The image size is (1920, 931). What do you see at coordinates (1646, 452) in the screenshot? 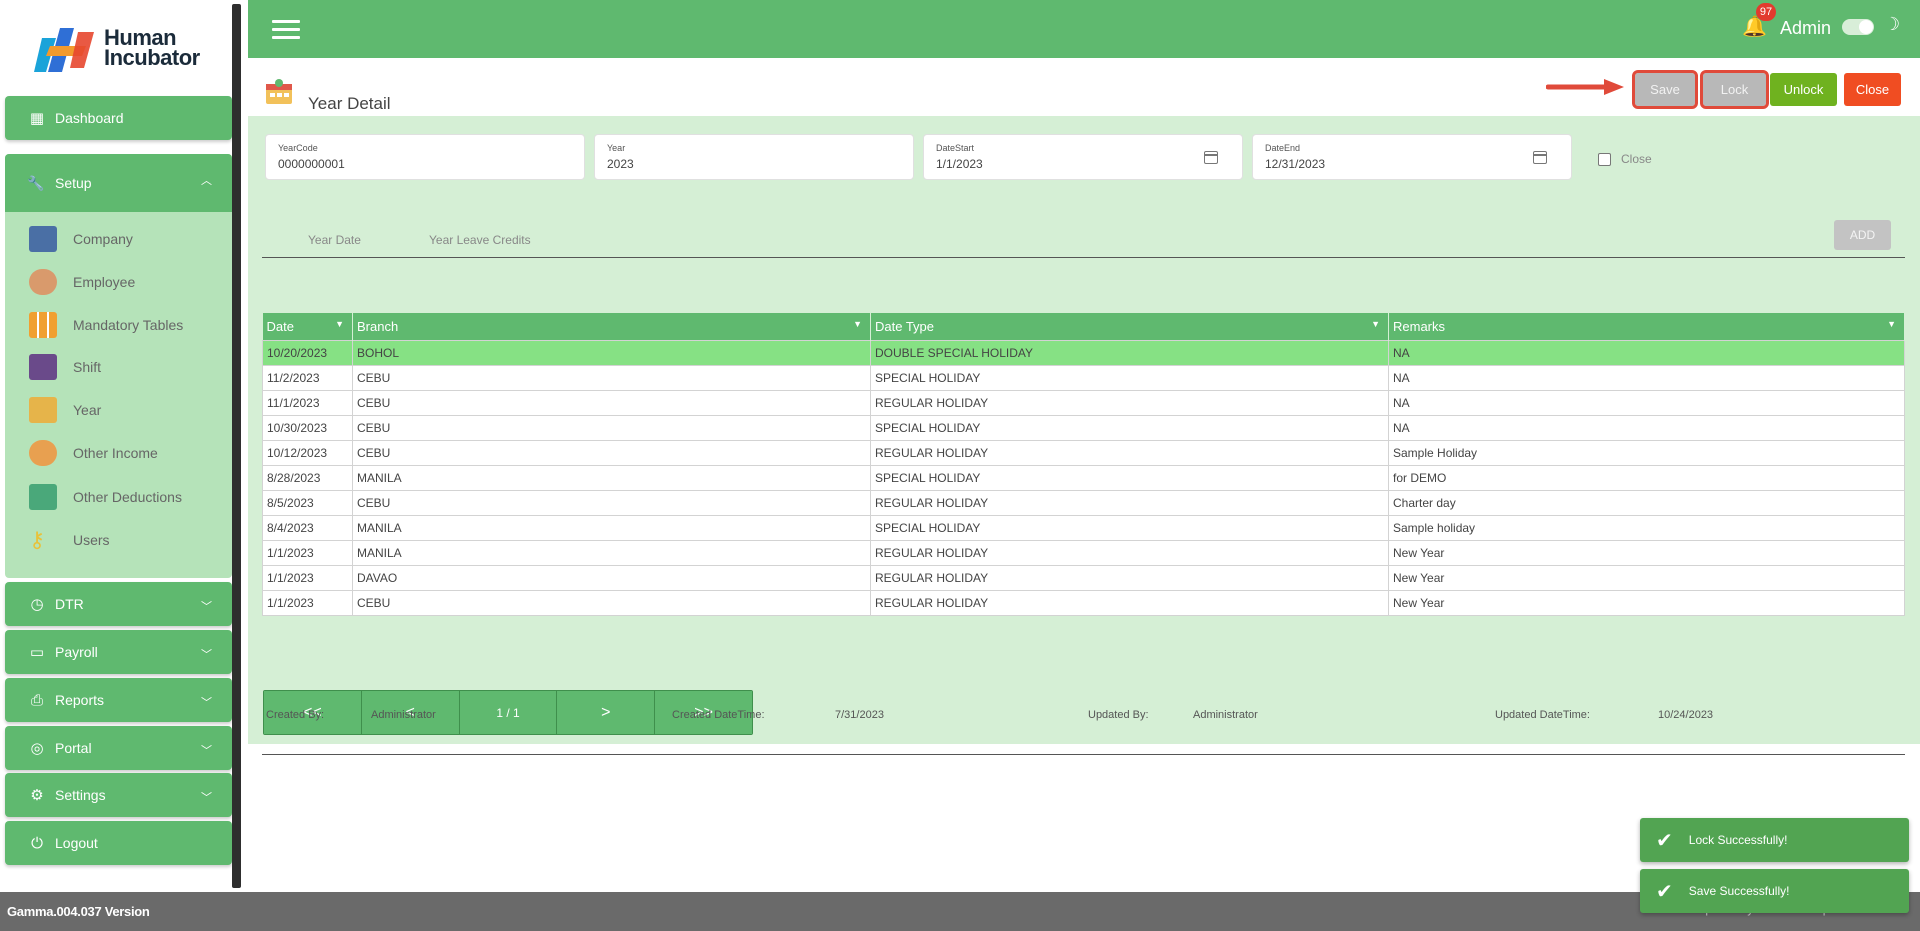
I see `cell-remarks: Sample Holiday` at bounding box center [1646, 452].